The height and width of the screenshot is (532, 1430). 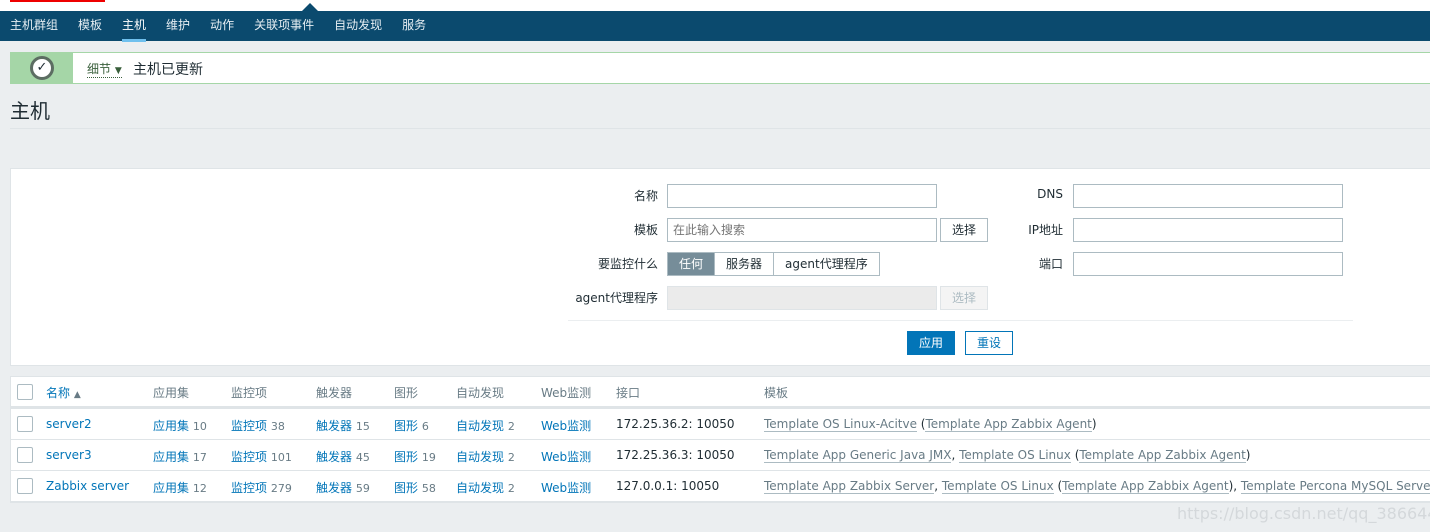 What do you see at coordinates (222, 26) in the screenshot?
I see `nav-item: 动作` at bounding box center [222, 26].